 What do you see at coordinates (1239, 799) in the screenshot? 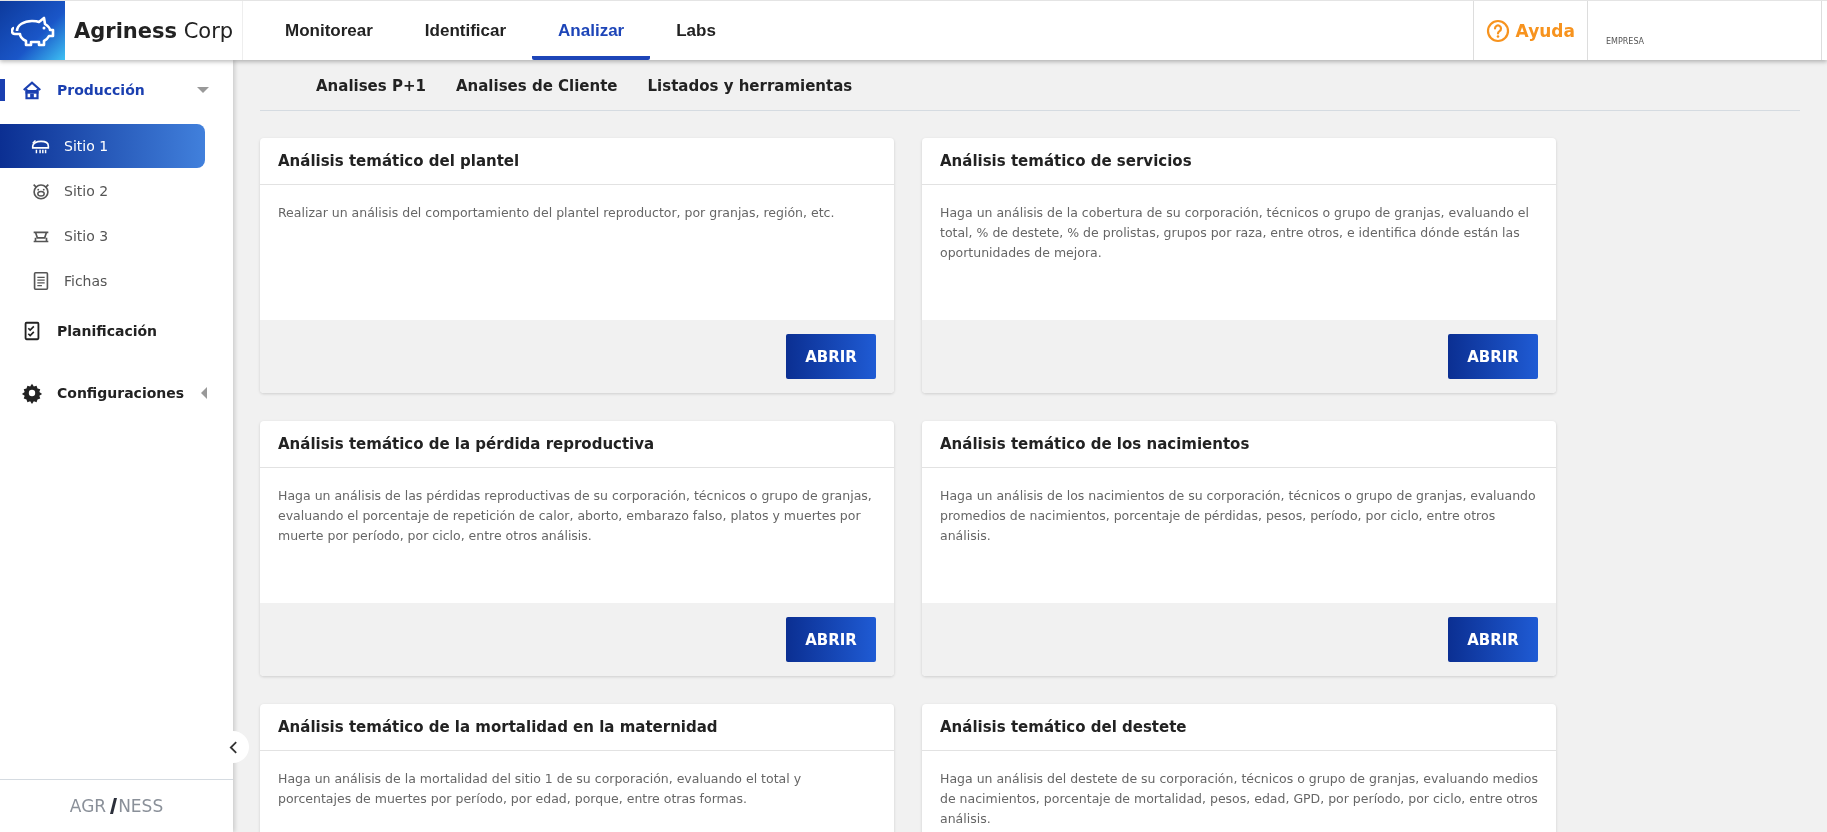
I see `card-description: Haga un análisis del destete de su corporación, técnicos o grupo de granjas, evaluando medios de nacimientos, porcentaje de mortalidad, pesos, edad, GPD, por período, por ciclo, entre otros análisis.` at bounding box center [1239, 799].